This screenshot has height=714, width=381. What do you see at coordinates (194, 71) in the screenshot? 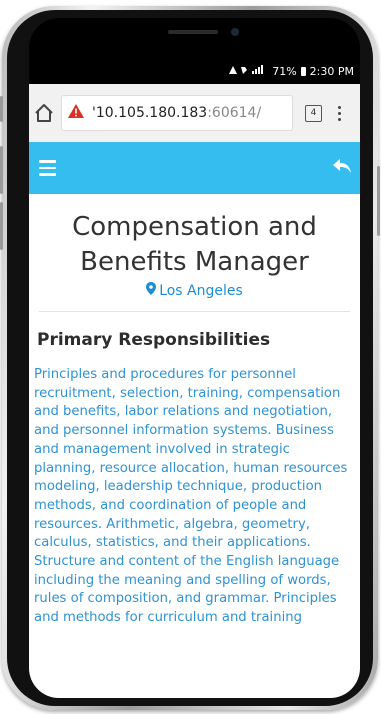
I see `status-bar: 71% 2:30 PM` at bounding box center [194, 71].